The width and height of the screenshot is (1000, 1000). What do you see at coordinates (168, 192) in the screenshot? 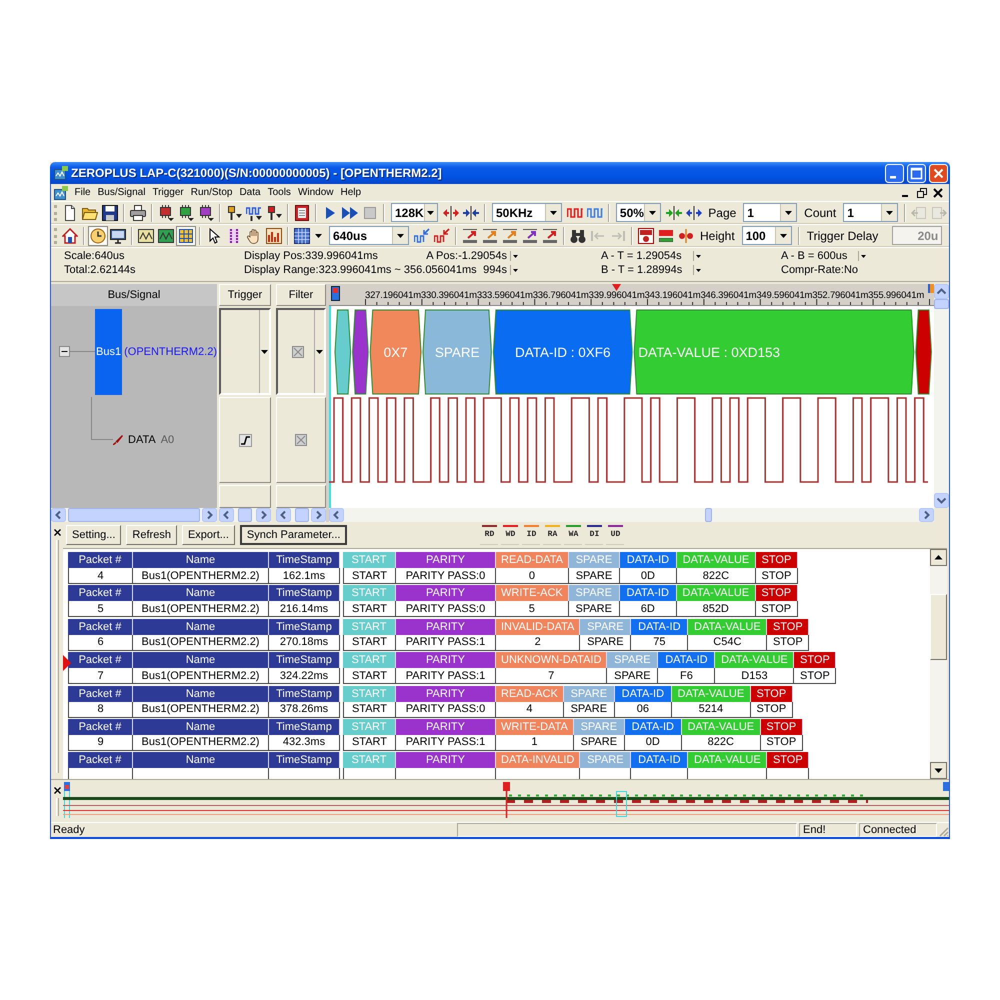
I see `menu-item: Trigger` at bounding box center [168, 192].